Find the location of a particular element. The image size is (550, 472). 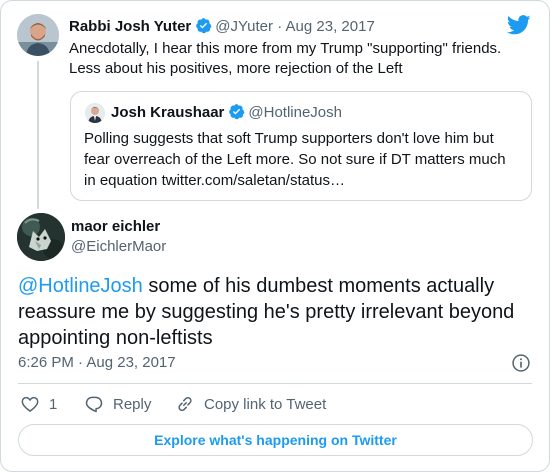

like-button: 1 is located at coordinates (38, 404).